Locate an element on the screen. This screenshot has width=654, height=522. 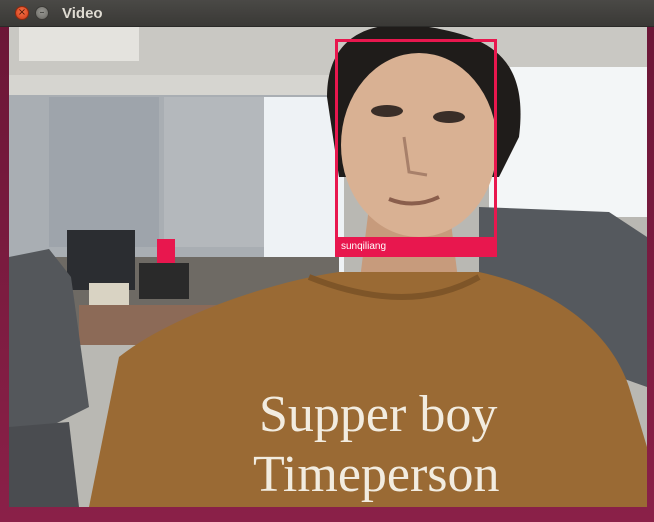
minimize-button: – is located at coordinates (42, 13).